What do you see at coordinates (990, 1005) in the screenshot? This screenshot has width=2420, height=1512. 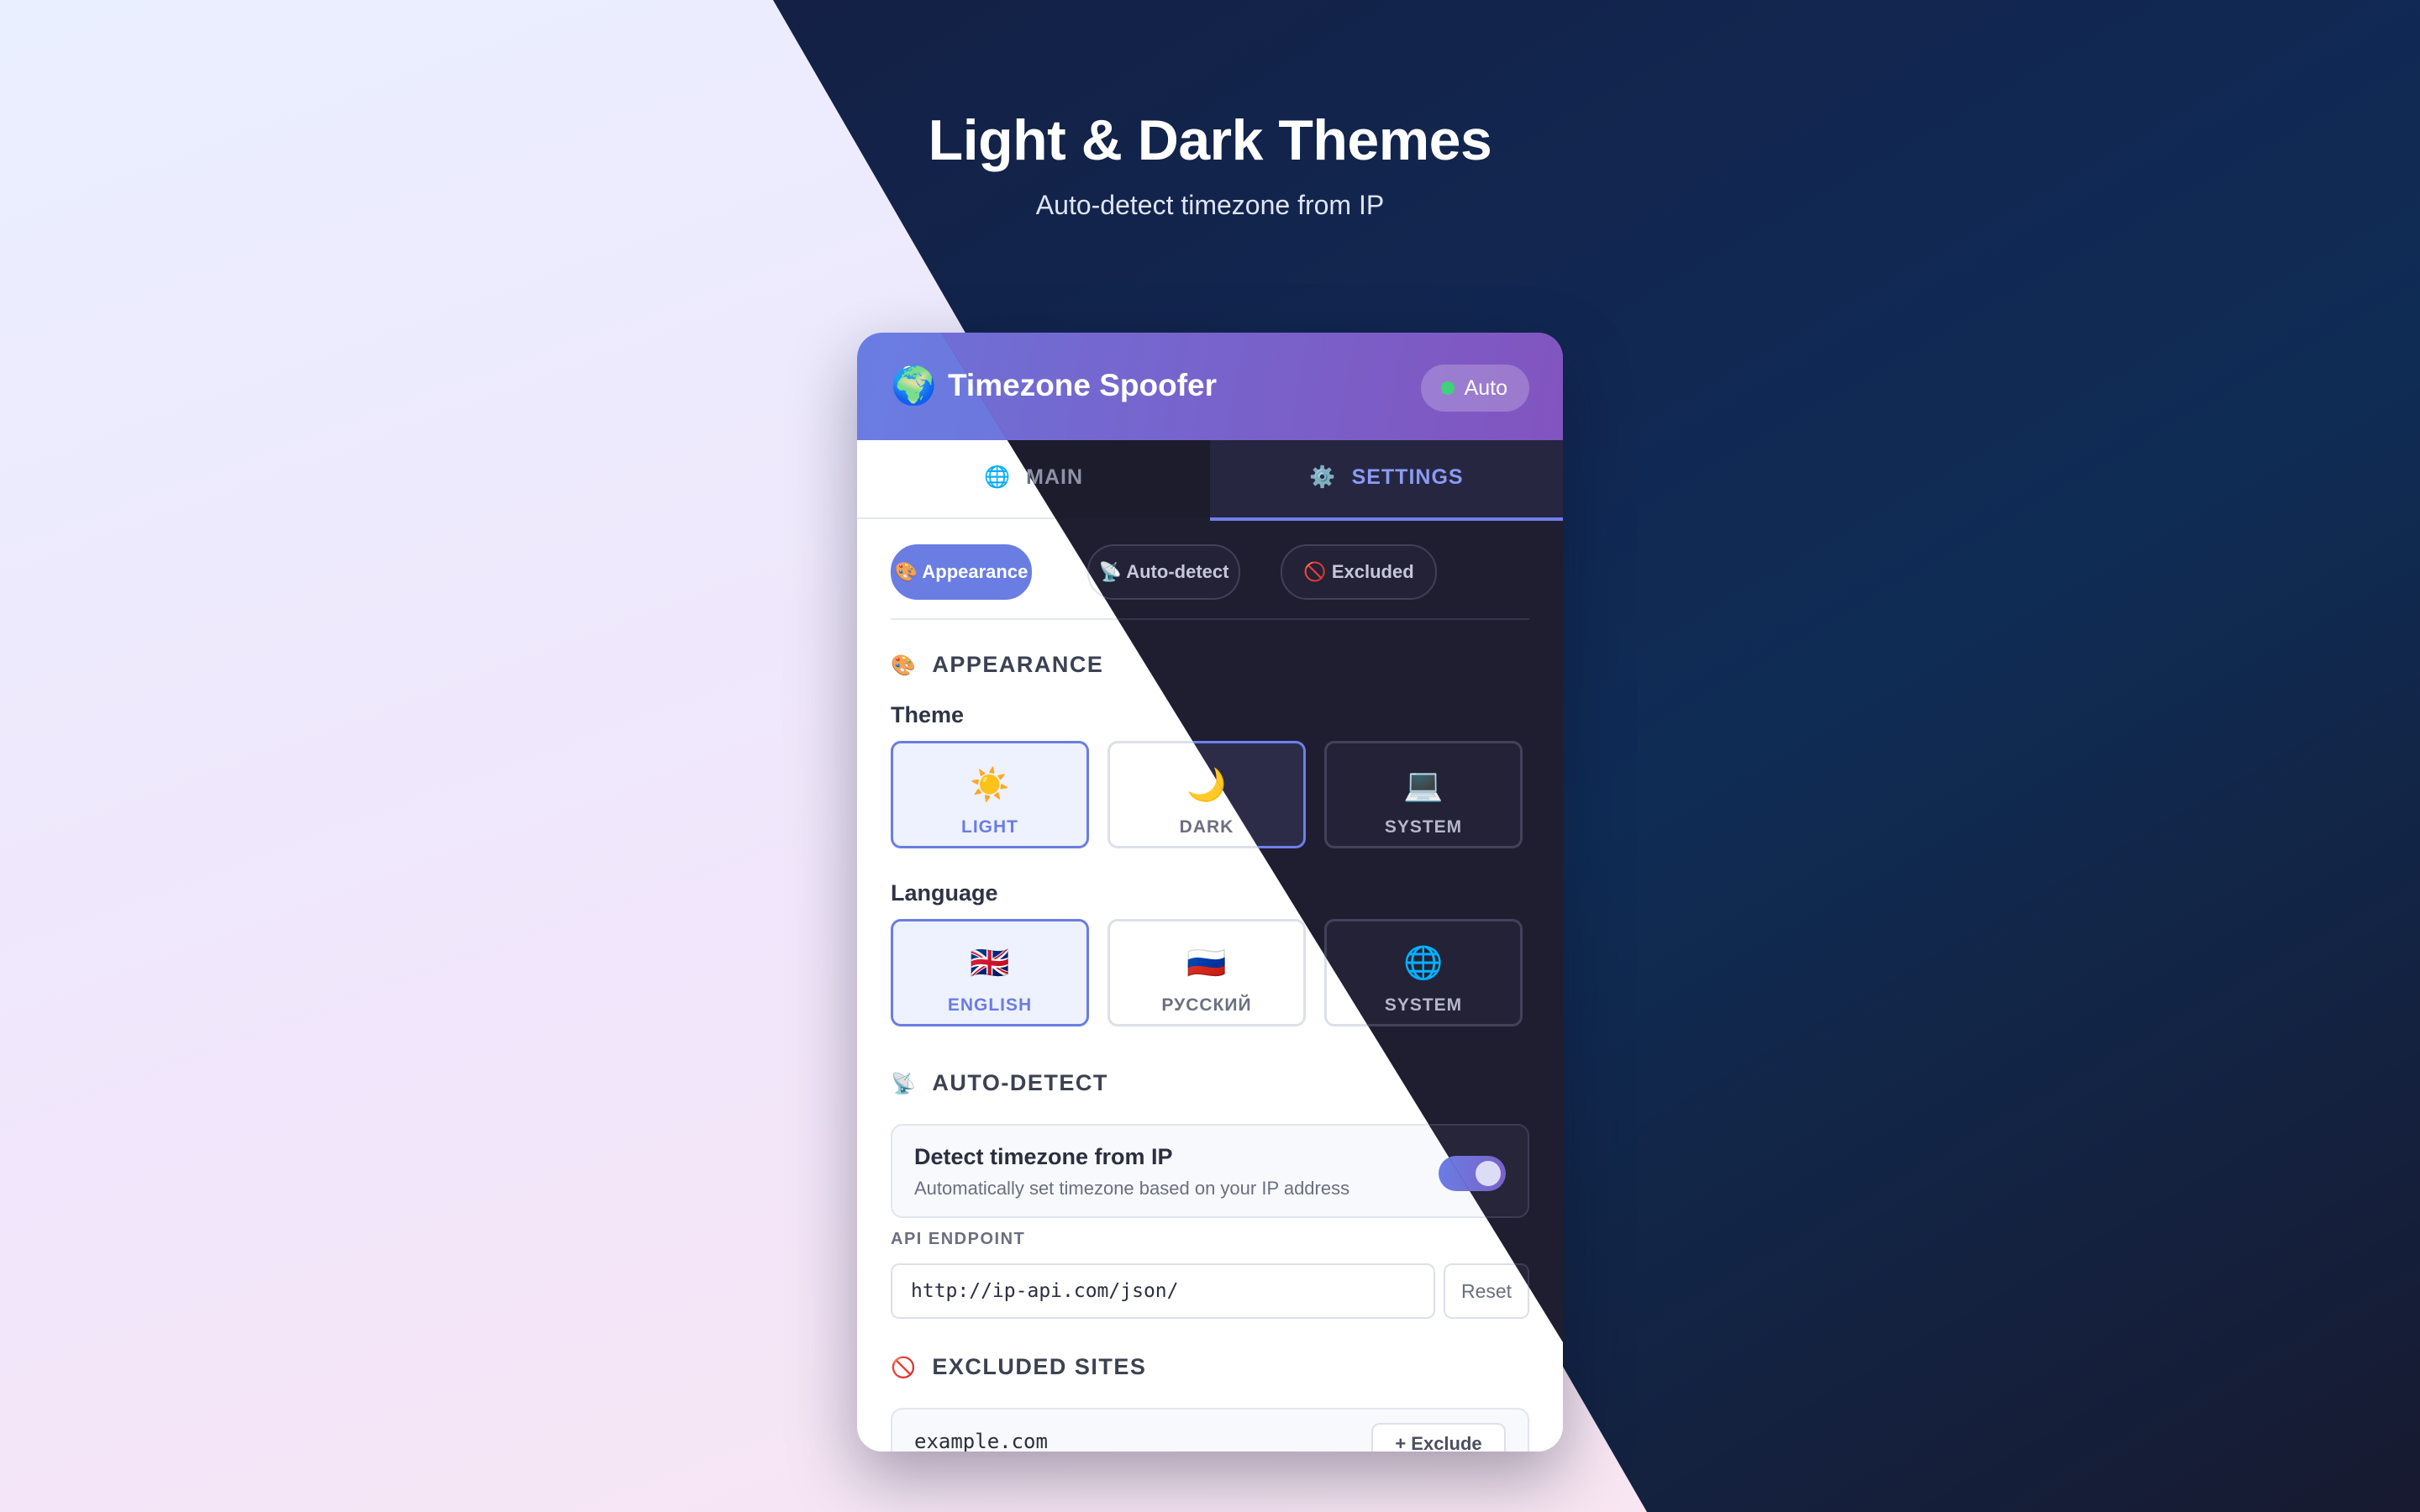 I see `language-option-label: ENGLISH` at bounding box center [990, 1005].